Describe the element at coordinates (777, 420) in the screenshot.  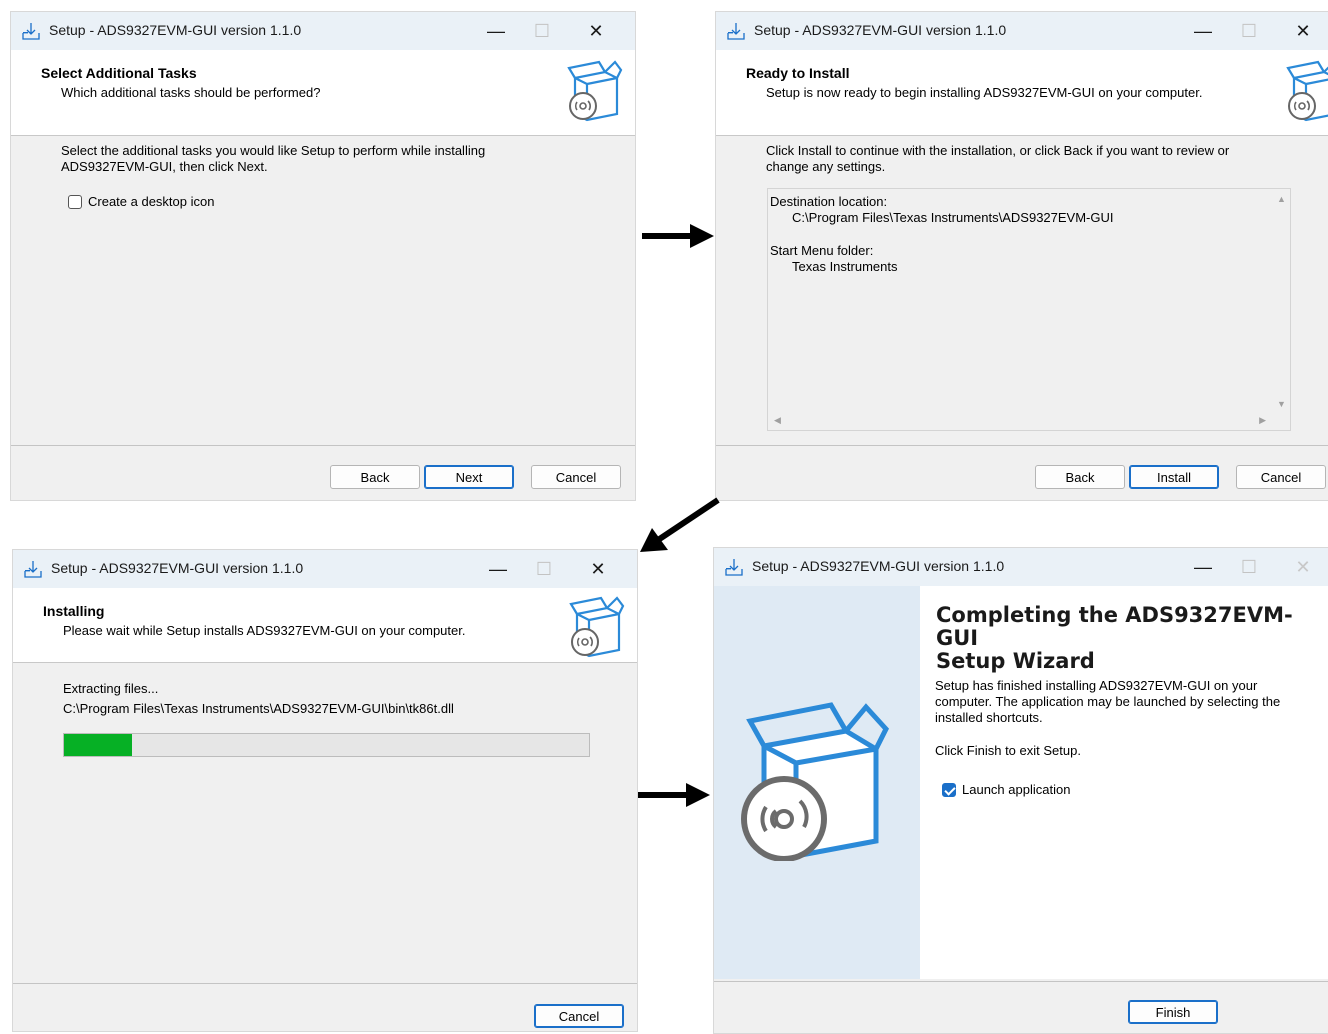
I see `scroll-left-icon: ◀` at that location.